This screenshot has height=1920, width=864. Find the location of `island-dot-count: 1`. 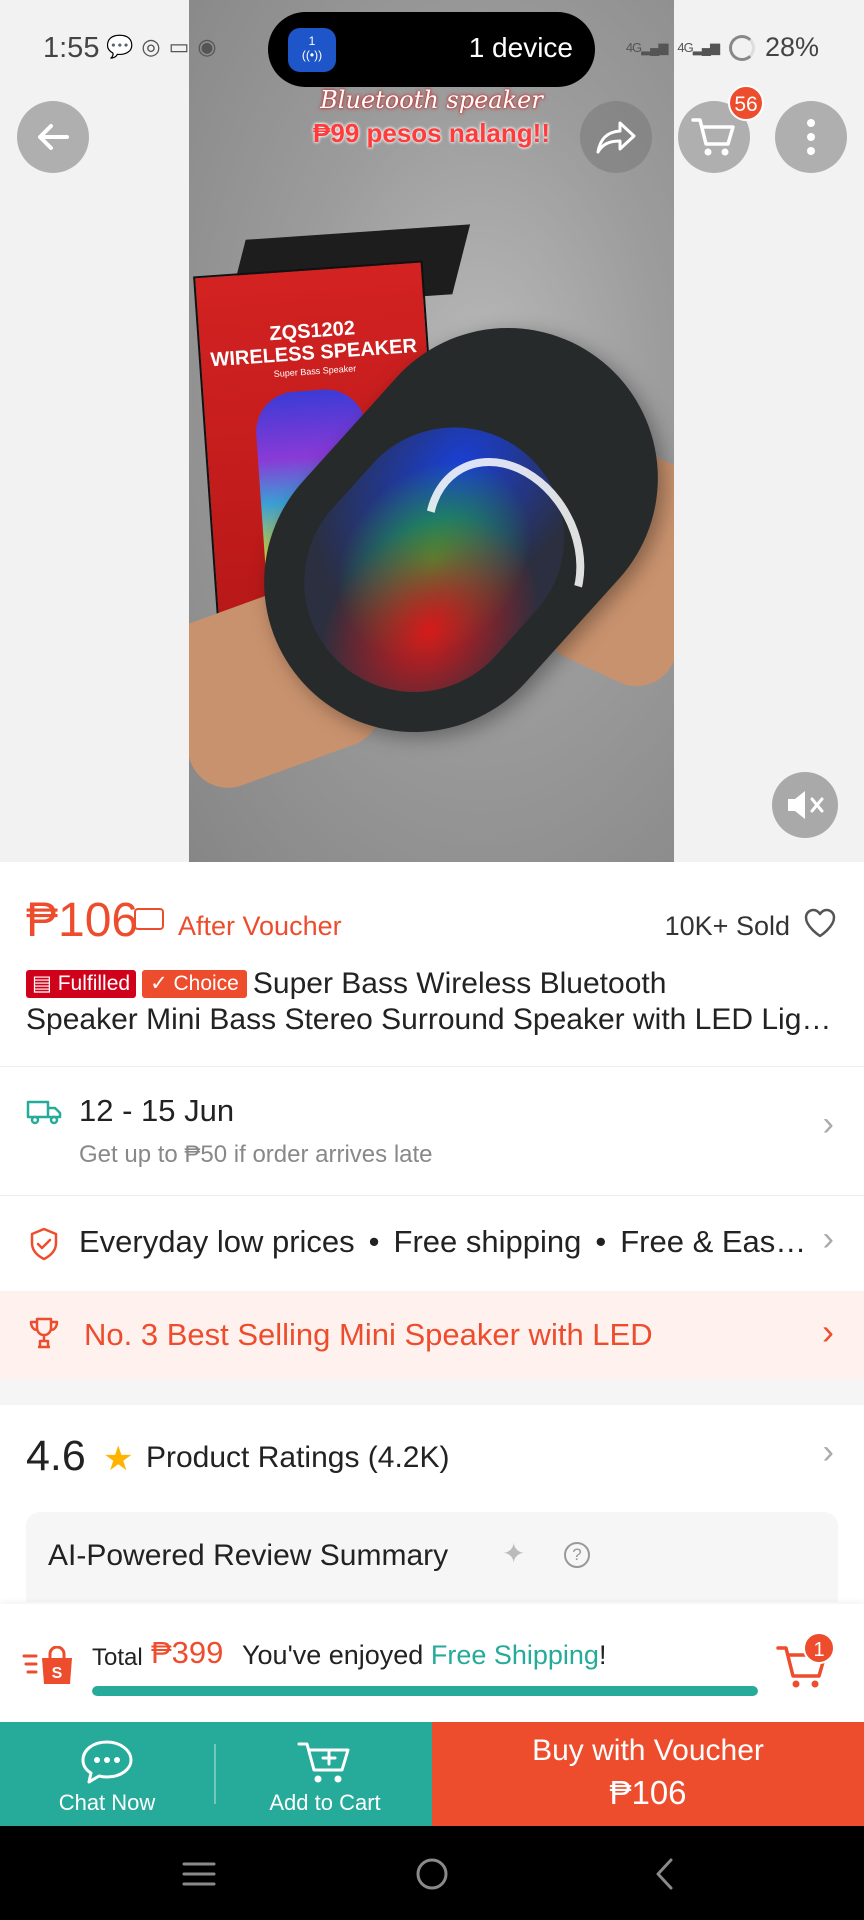

island-dot-count: 1 is located at coordinates (312, 41).